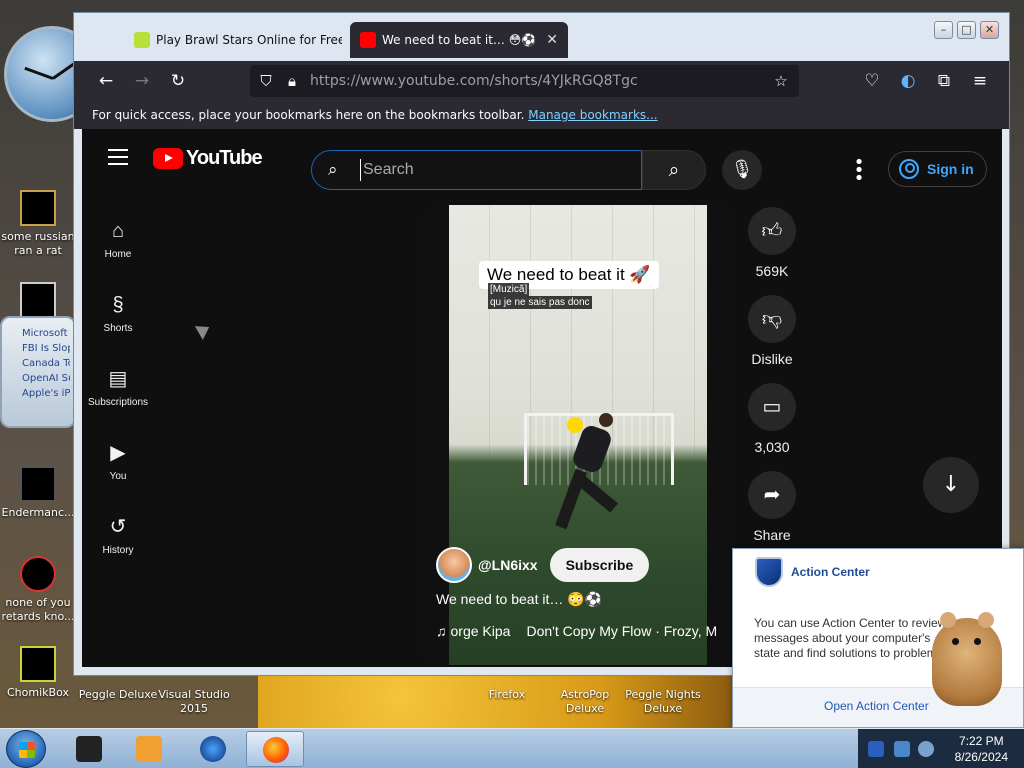  What do you see at coordinates (454, 565) in the screenshot?
I see `channel-avatar` at bounding box center [454, 565].